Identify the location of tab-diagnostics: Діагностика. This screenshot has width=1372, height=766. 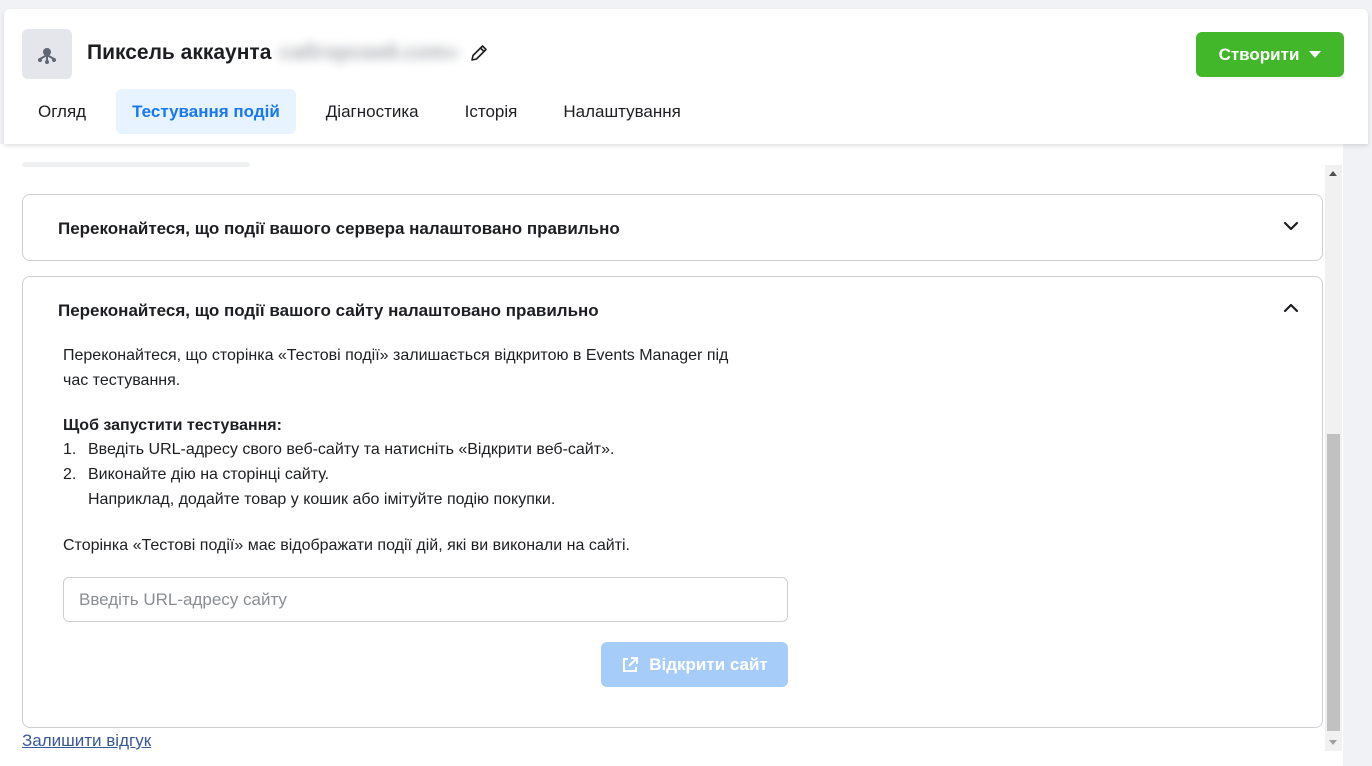
(372, 111).